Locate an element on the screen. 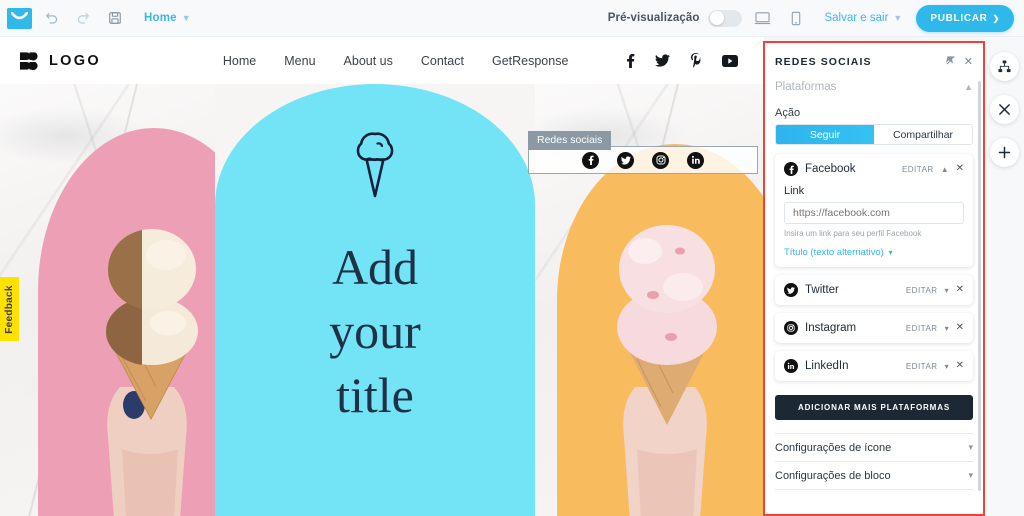  save-disk-icon is located at coordinates (115, 18).